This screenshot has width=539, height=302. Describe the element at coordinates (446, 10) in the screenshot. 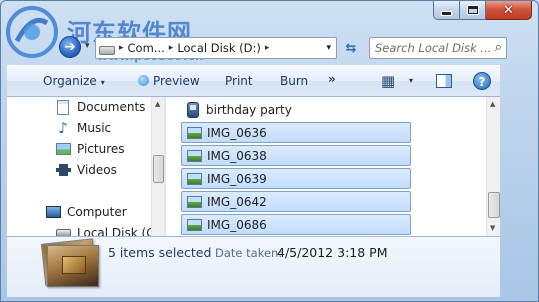

I see `minimize-button` at that location.